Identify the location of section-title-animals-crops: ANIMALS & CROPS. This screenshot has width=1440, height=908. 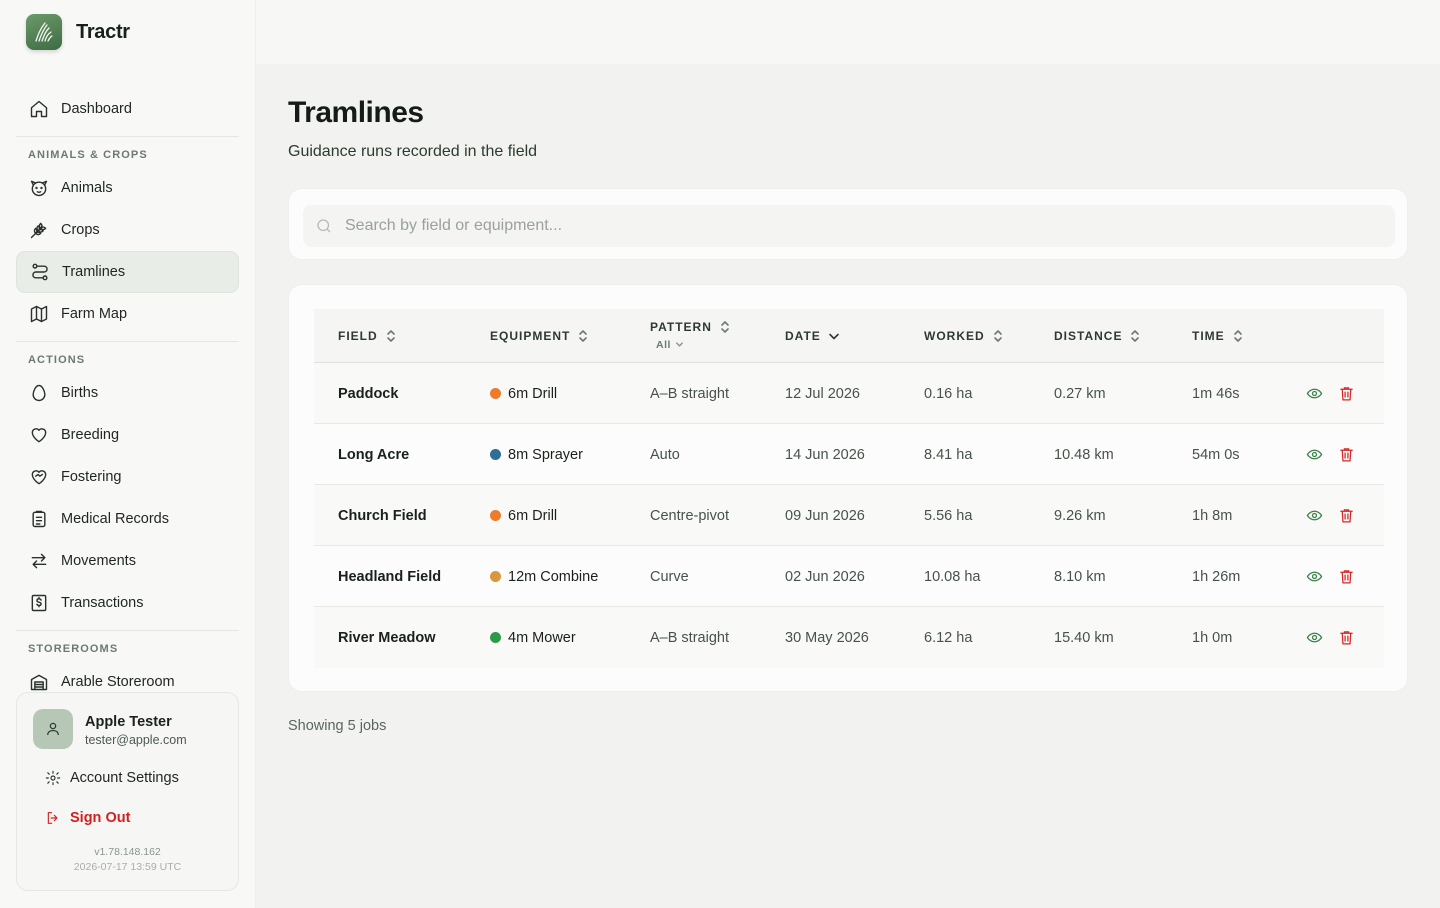
(88, 155).